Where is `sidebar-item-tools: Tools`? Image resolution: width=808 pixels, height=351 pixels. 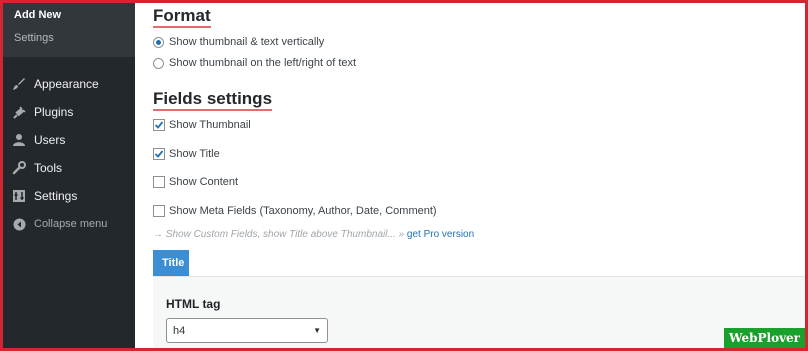 sidebar-item-tools: Tools is located at coordinates (67, 168).